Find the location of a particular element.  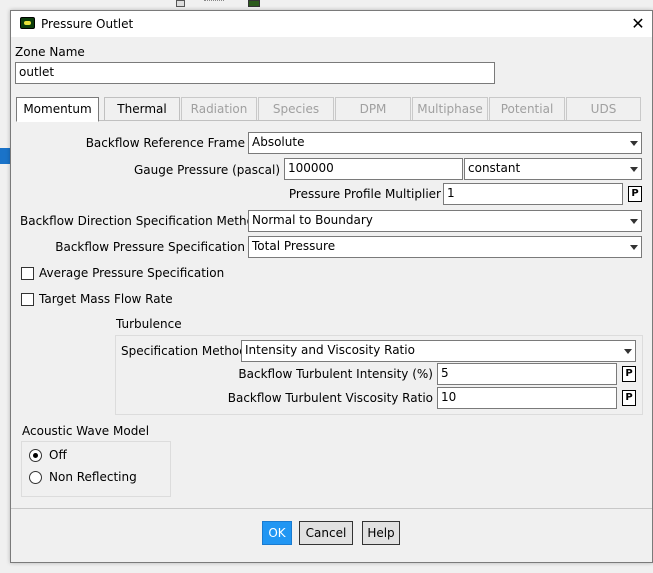

gauge-pressure-input: 100000 is located at coordinates (373, 169).